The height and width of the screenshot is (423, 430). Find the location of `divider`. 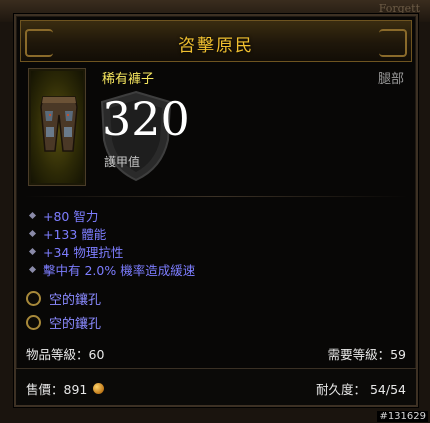

divider is located at coordinates (216, 196).